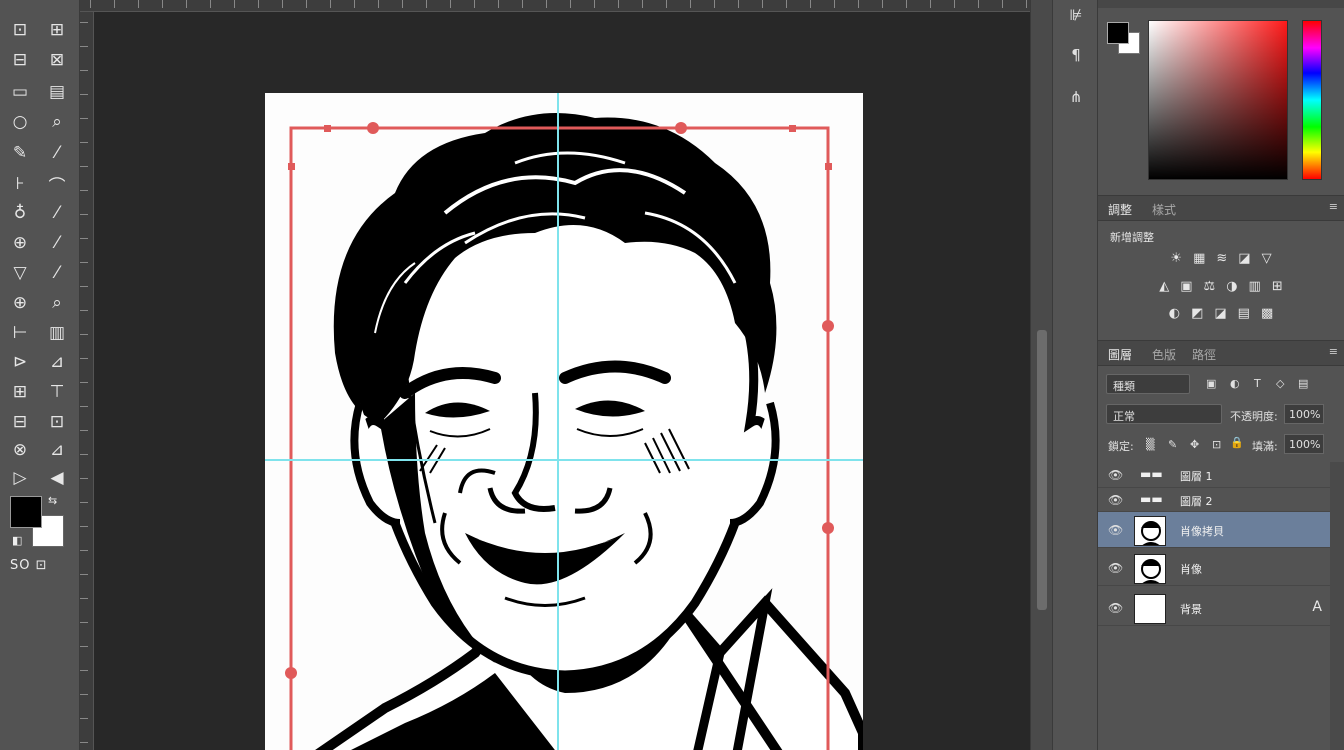 The width and height of the screenshot is (1344, 750). What do you see at coordinates (57, 153) in the screenshot?
I see `healing-brush-icon: ⁄` at bounding box center [57, 153].